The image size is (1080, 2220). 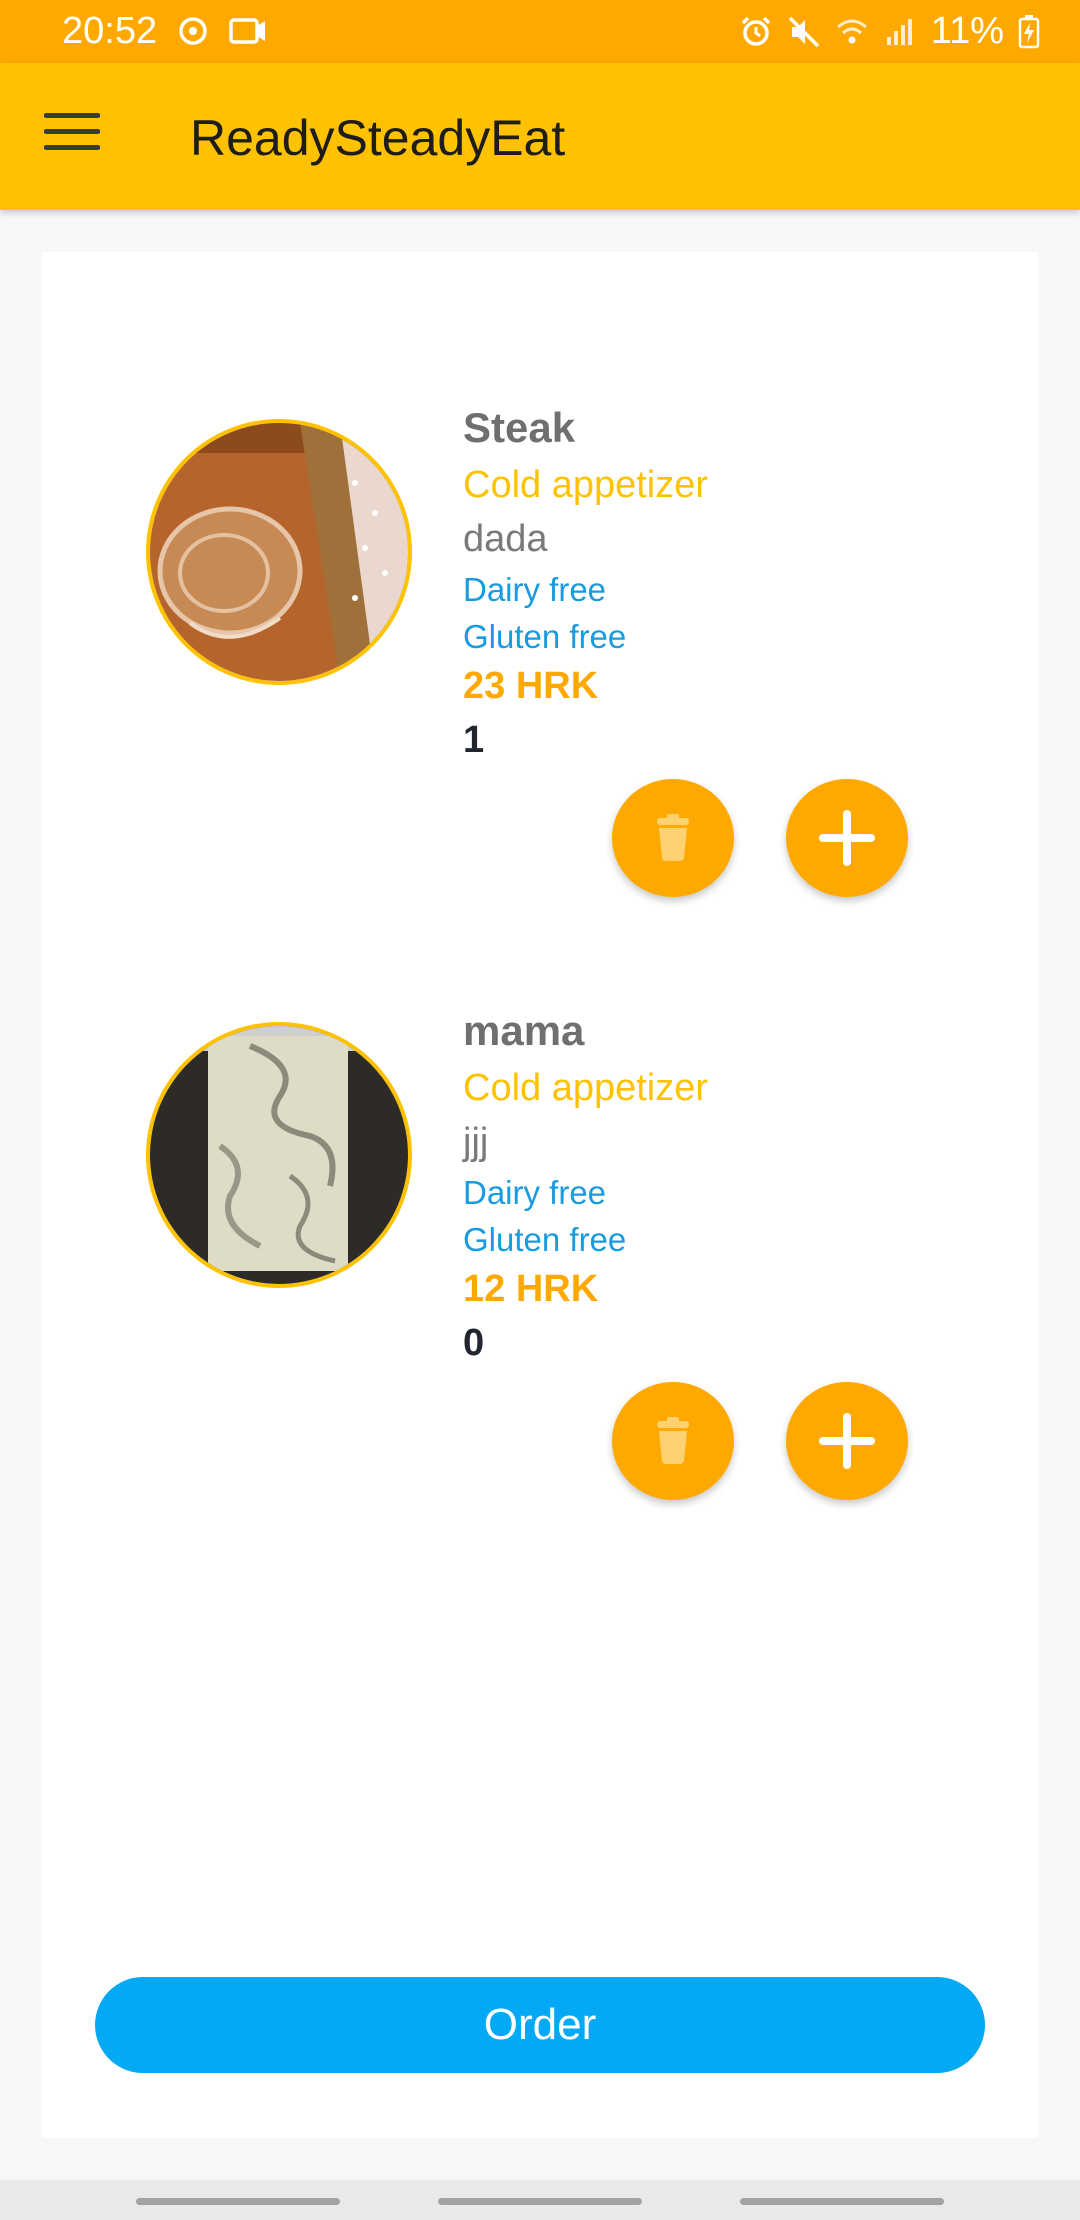 I want to click on trash-icon, so click(x=673, y=1440).